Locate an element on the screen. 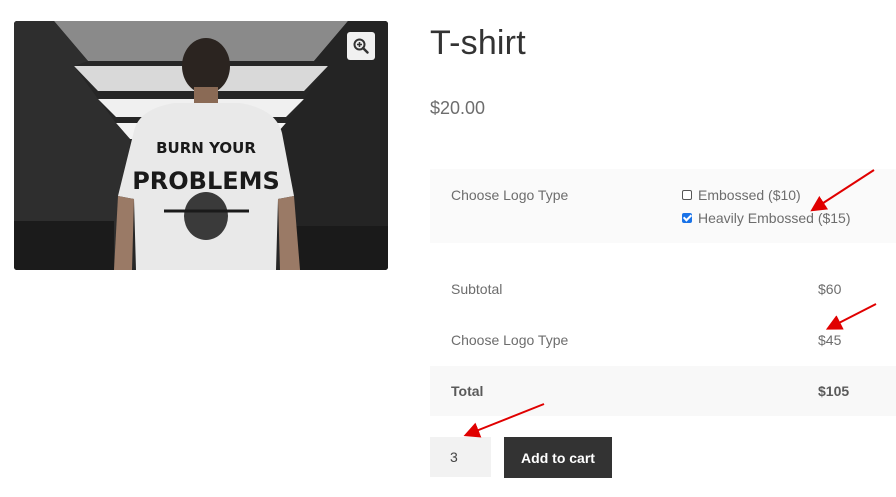  zoom-button is located at coordinates (361, 46).